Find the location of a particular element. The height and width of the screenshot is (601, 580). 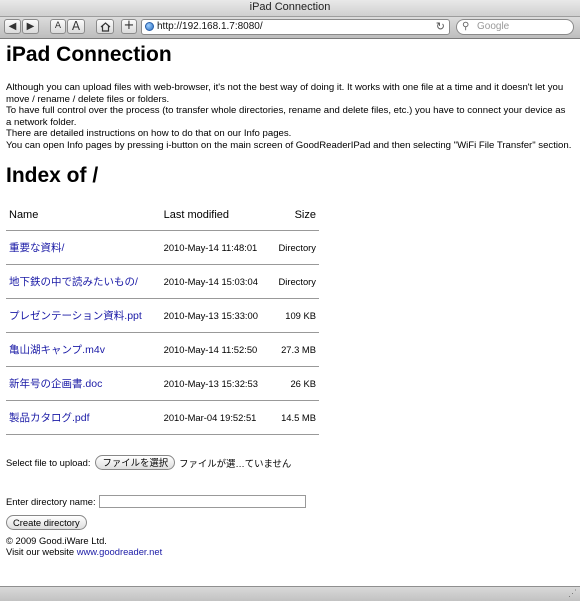

create-directory-button: Create directory is located at coordinates (46, 522).